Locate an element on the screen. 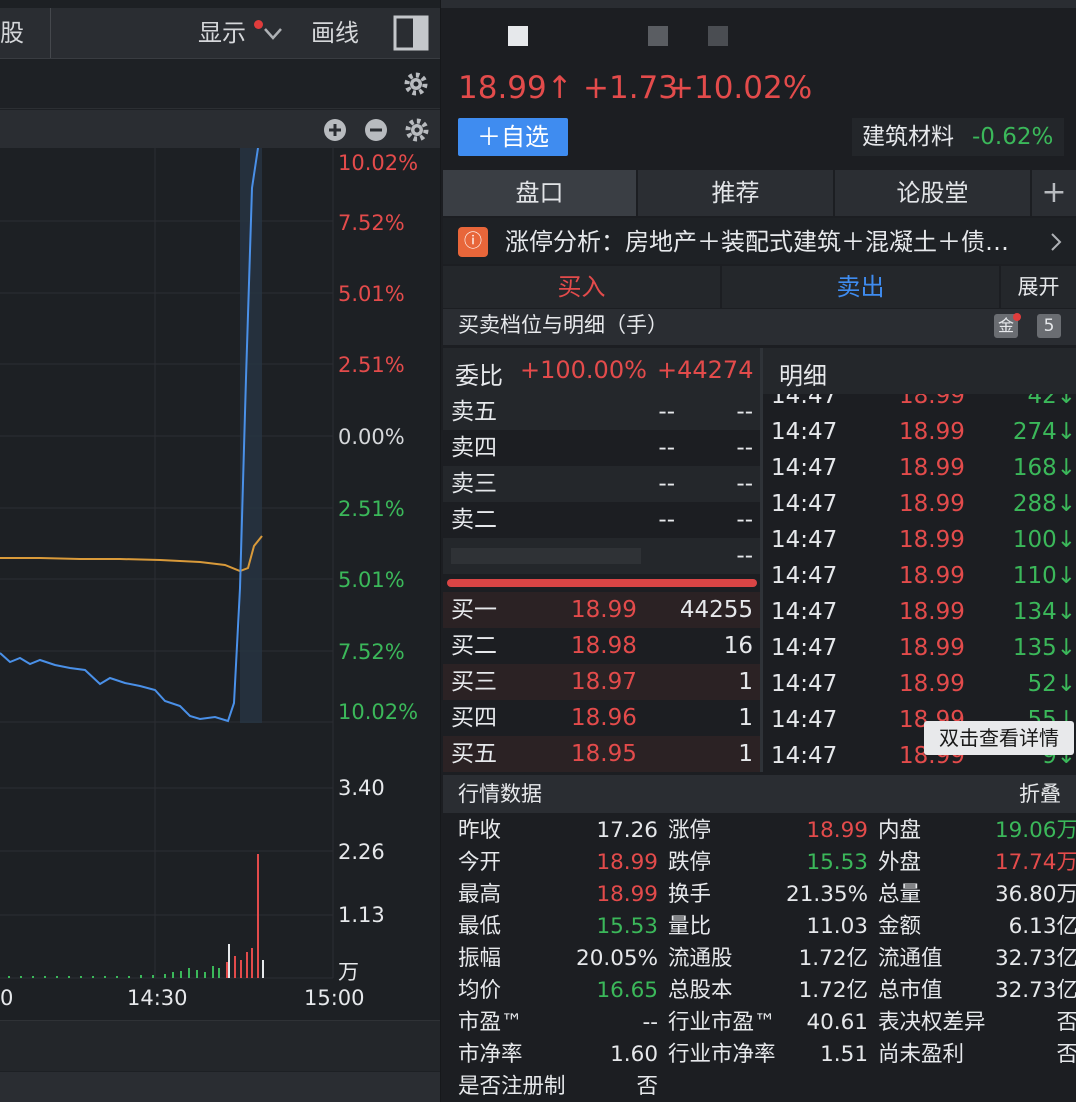  bid-row: 买三 18.97 1 is located at coordinates (601, 682).